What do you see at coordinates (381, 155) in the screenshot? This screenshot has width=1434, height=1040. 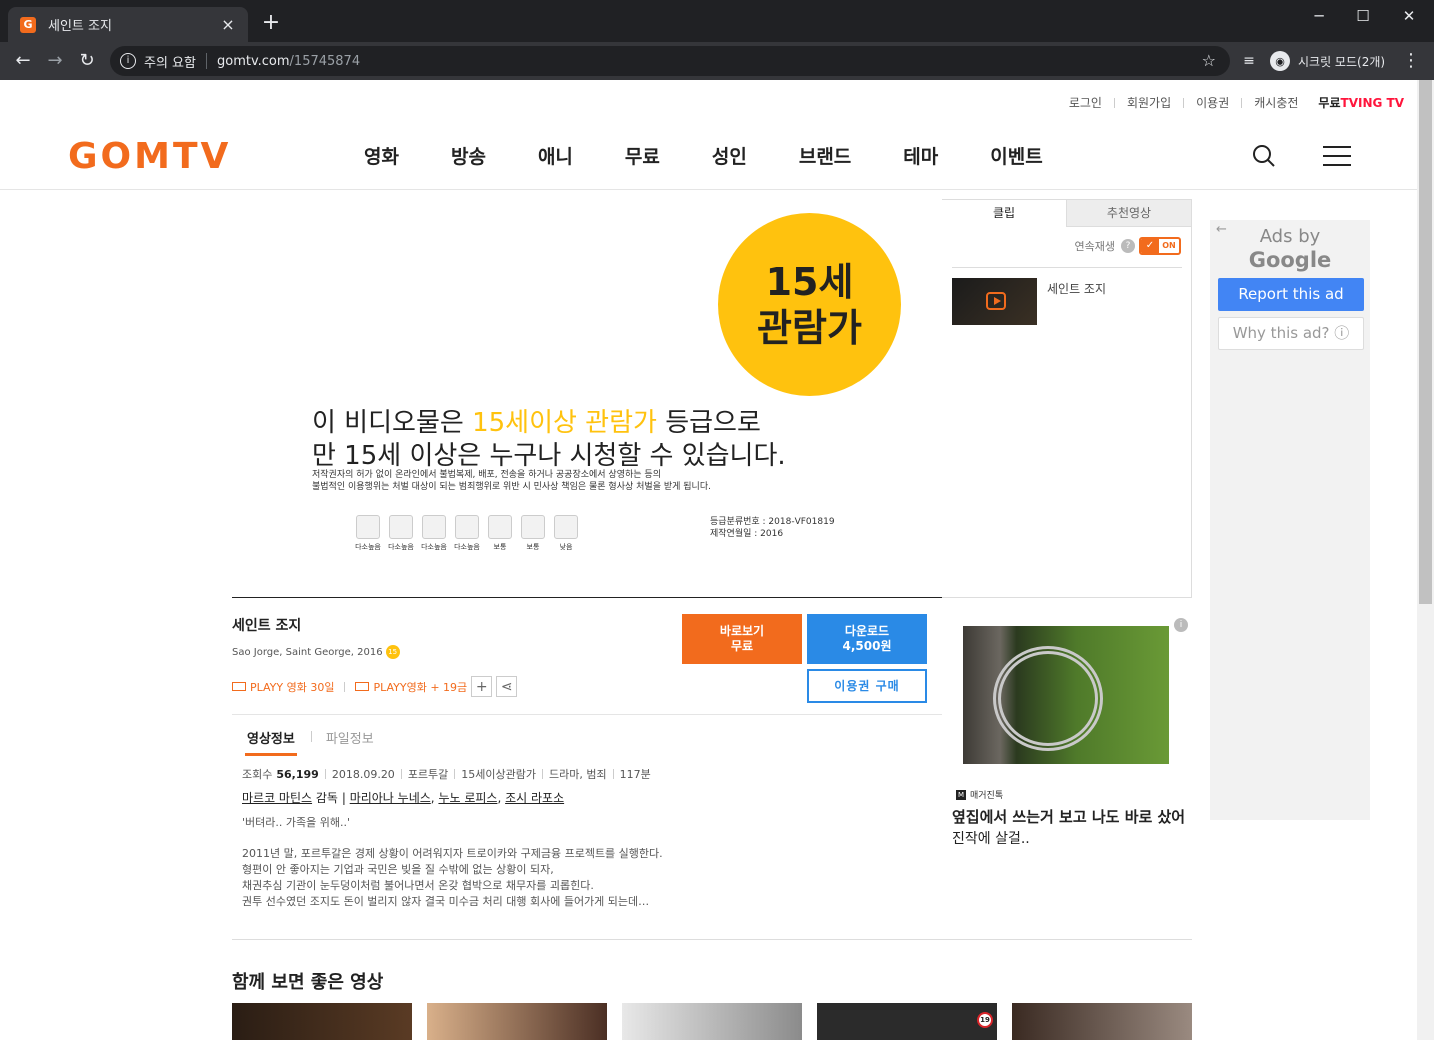 I see `nav-item-movie: 영화` at bounding box center [381, 155].